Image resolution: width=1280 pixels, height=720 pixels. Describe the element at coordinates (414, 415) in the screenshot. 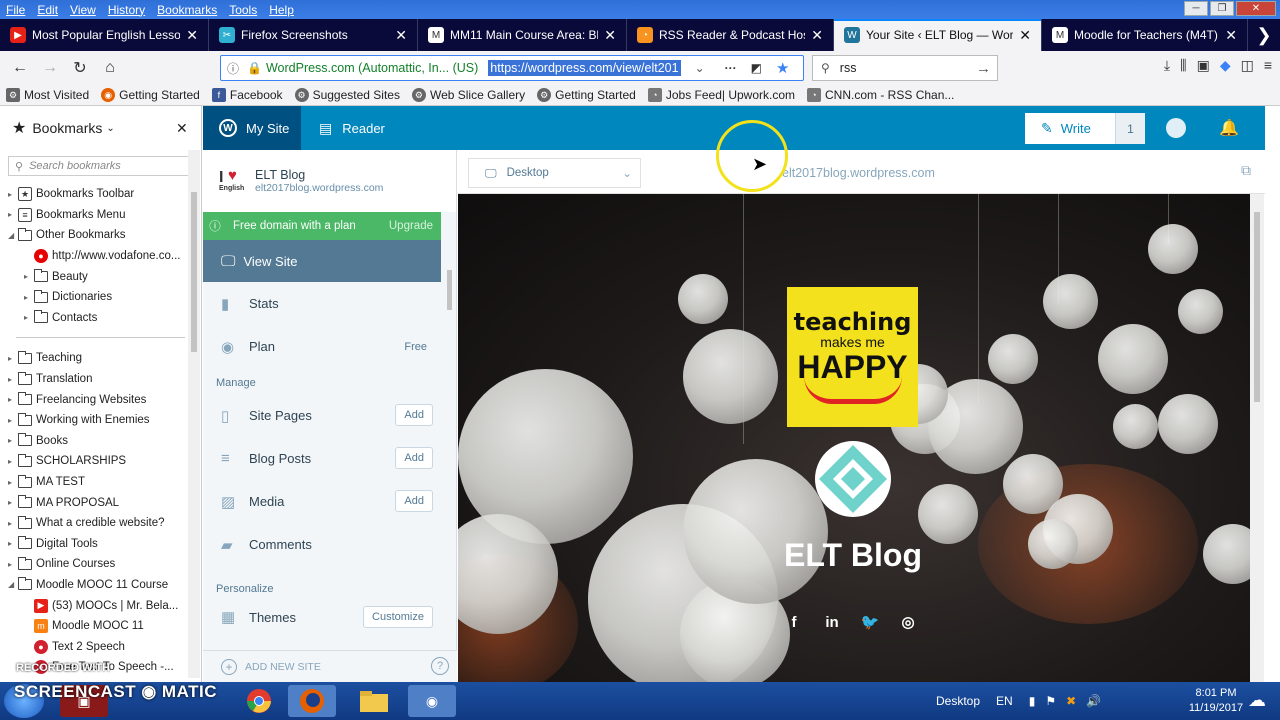

I see `add-page-button: Add` at that location.